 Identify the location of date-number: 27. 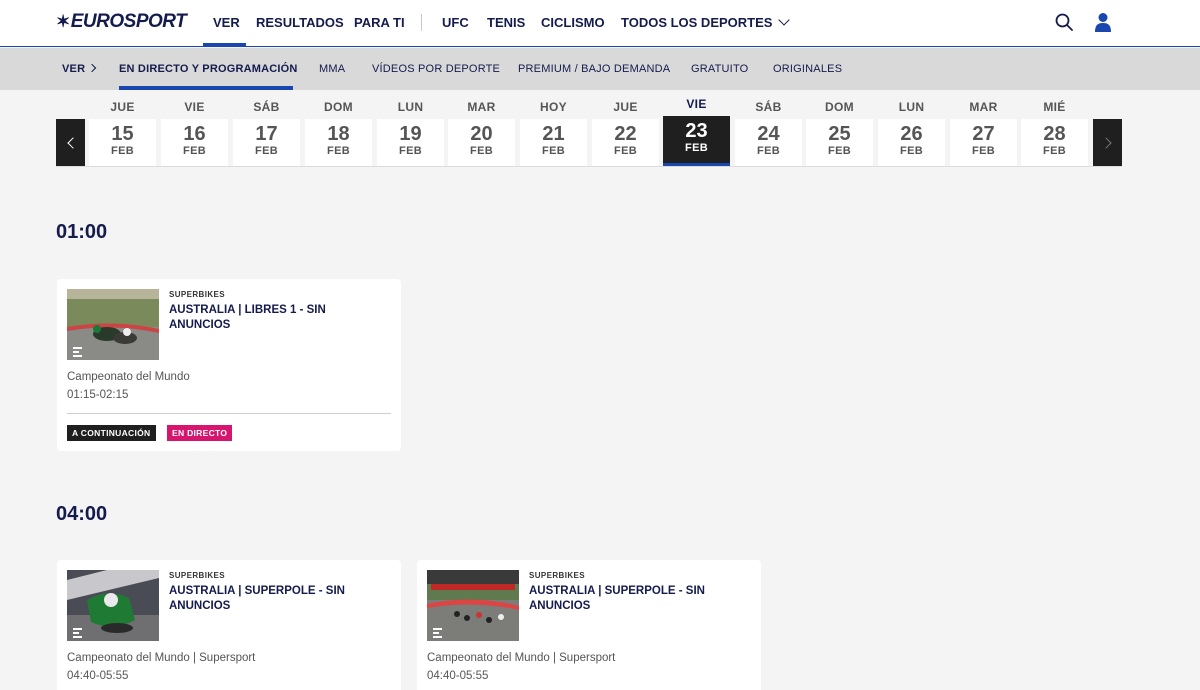
(983, 134).